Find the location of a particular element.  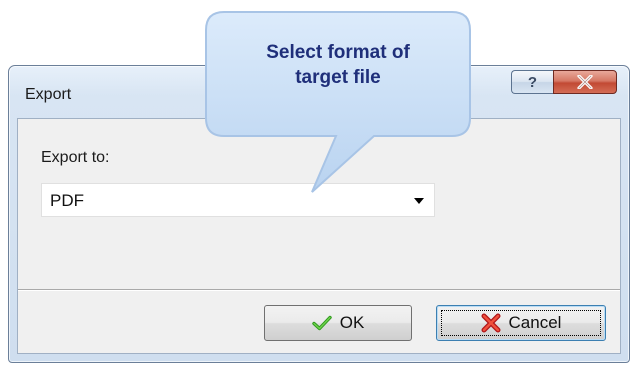

help-button: ? is located at coordinates (532, 82).